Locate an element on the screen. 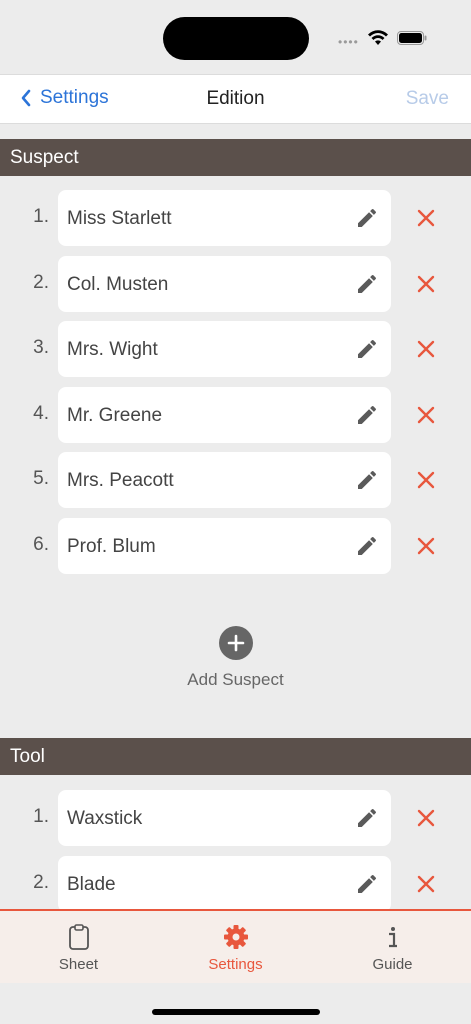 Image resolution: width=471 pixels, height=1024 pixels. suspect-name-field: Miss Starlett is located at coordinates (224, 218).